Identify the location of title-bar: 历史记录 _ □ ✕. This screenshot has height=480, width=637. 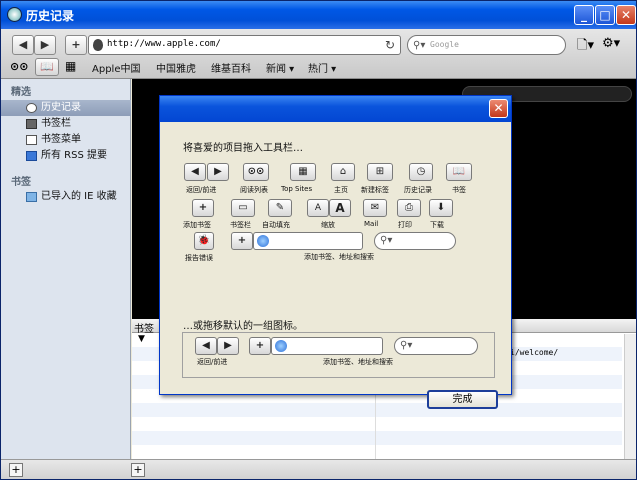
(318, 15).